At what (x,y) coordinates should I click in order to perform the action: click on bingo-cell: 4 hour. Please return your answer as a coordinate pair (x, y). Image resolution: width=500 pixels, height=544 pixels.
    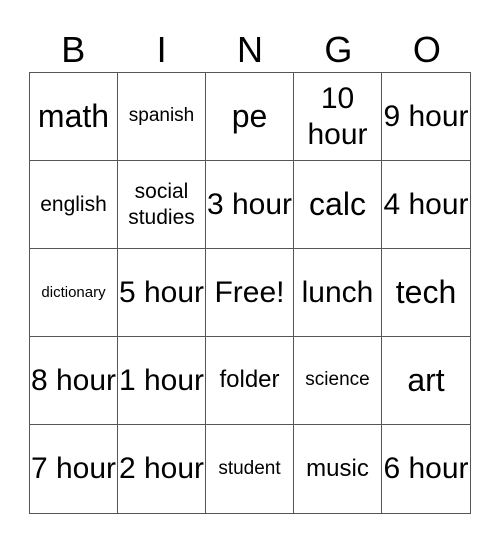
    Looking at the image, I should click on (426, 205).